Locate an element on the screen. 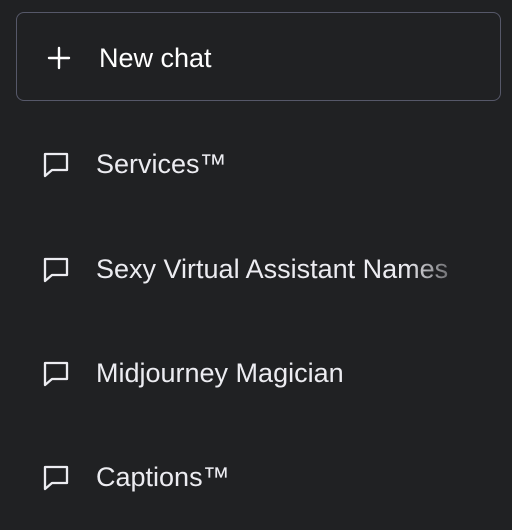  conversation-item: Midjourney Magician is located at coordinates (256, 374).